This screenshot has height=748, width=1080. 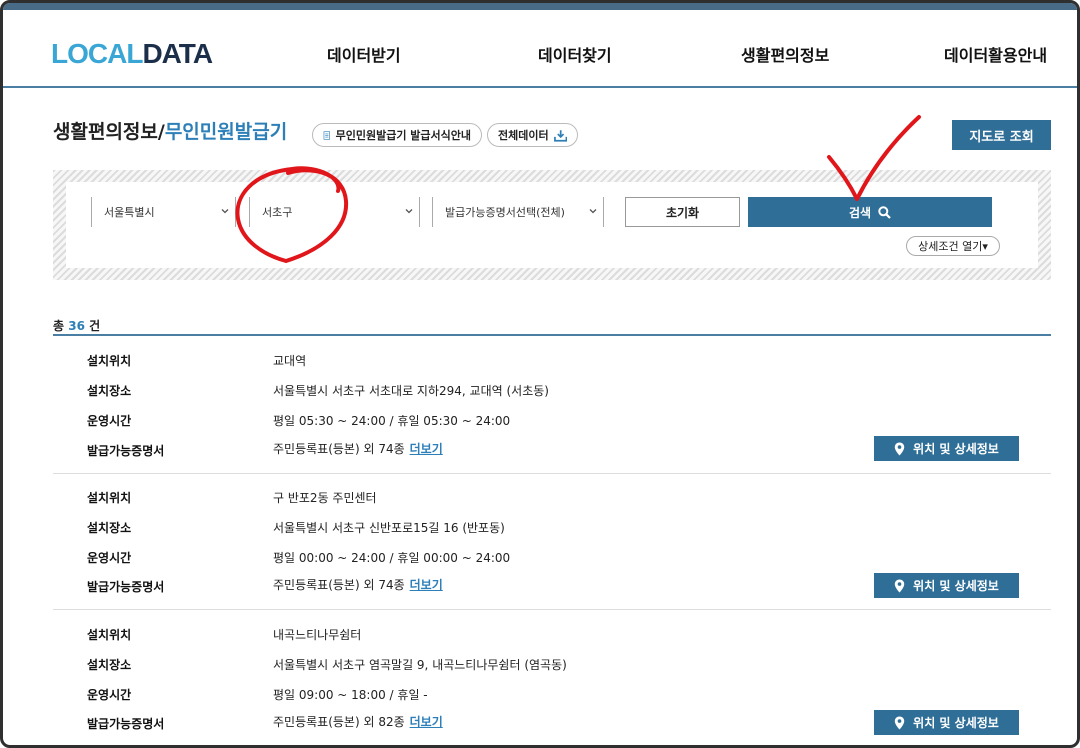 What do you see at coordinates (1001, 135) in the screenshot?
I see `map-view-button: 지도로 조회` at bounding box center [1001, 135].